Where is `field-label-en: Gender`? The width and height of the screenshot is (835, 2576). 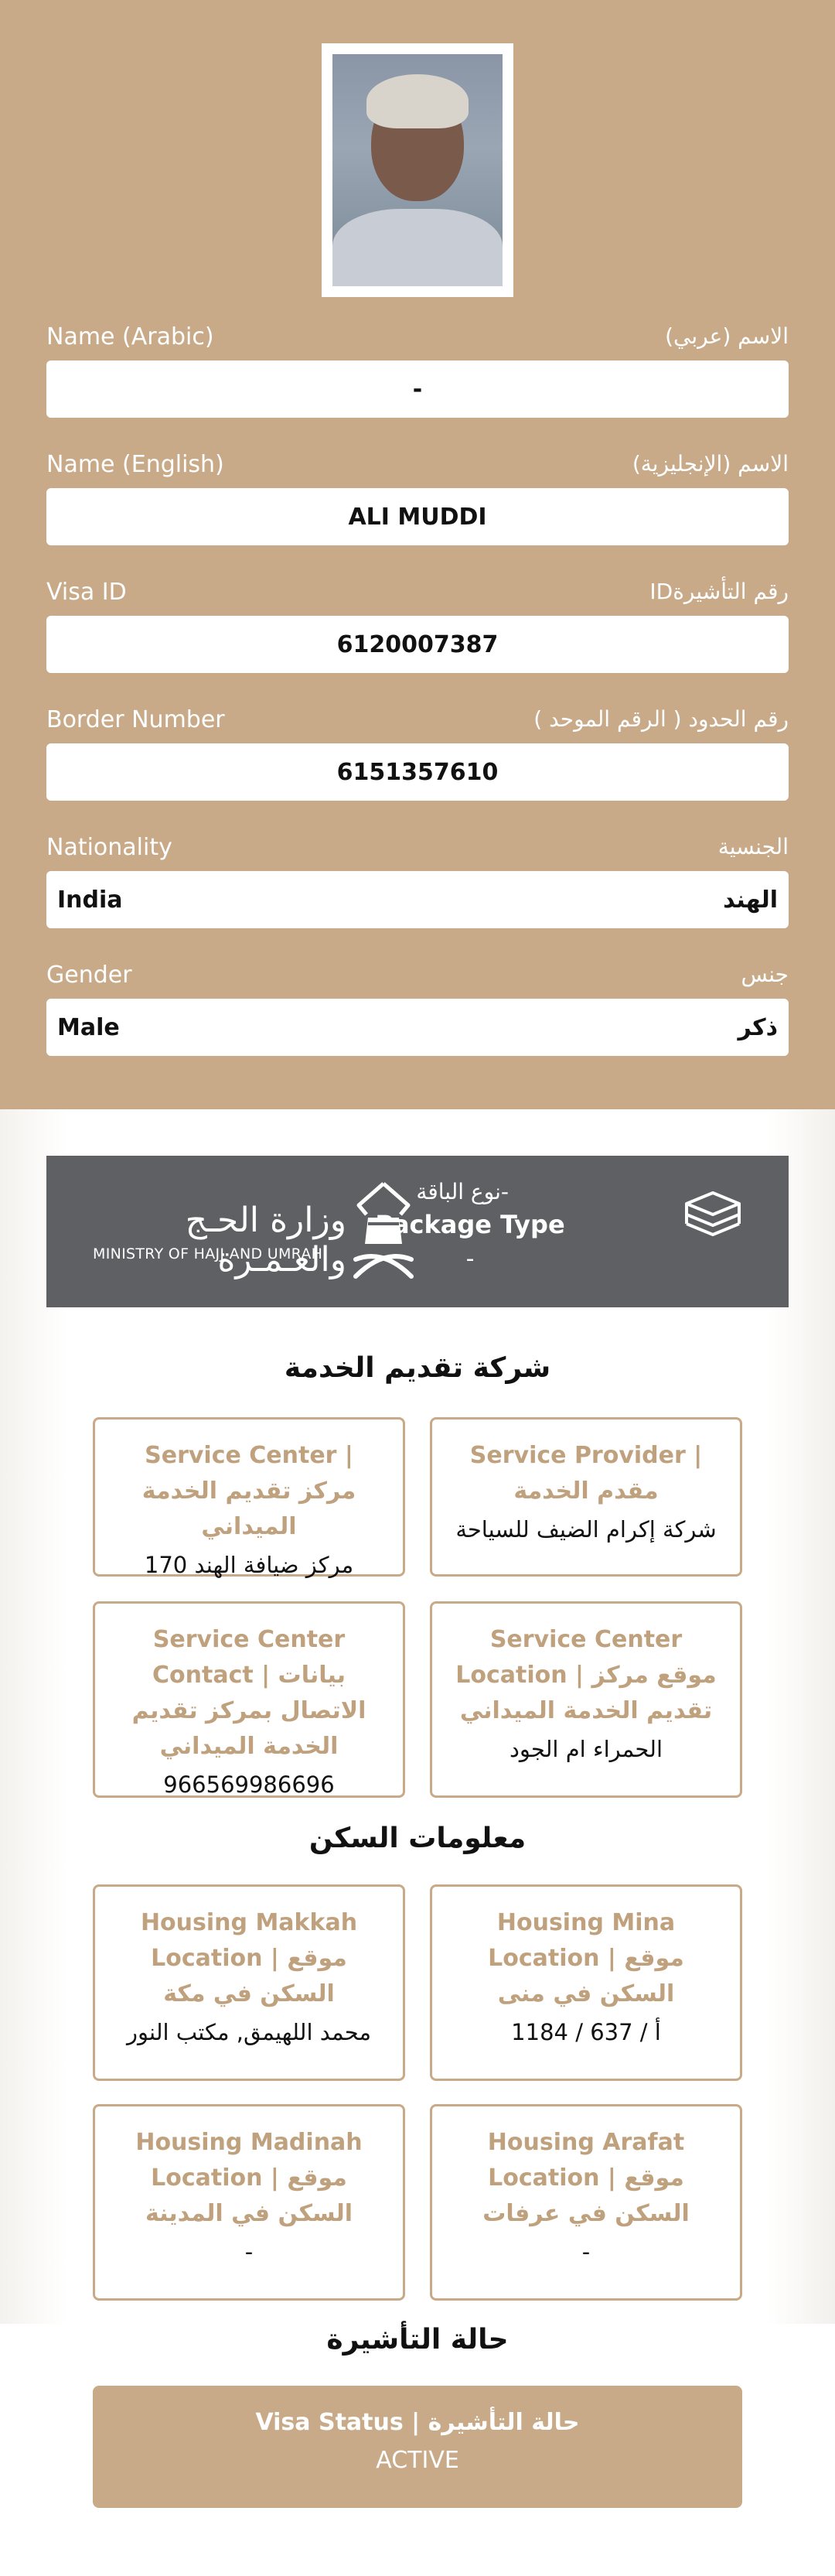
field-label-en: Gender is located at coordinates (89, 976).